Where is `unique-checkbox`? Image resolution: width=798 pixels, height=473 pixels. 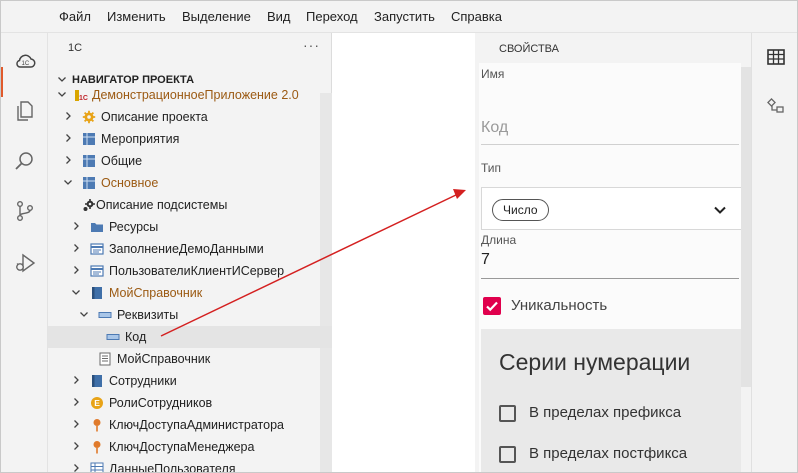
unique-checkbox is located at coordinates (492, 306).